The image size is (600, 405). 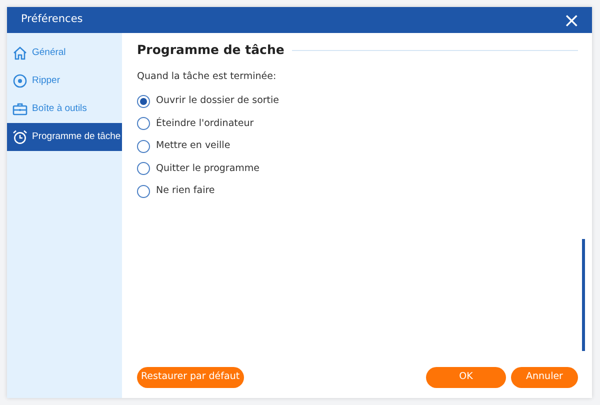 I want to click on target-icon, so click(x=20, y=81).